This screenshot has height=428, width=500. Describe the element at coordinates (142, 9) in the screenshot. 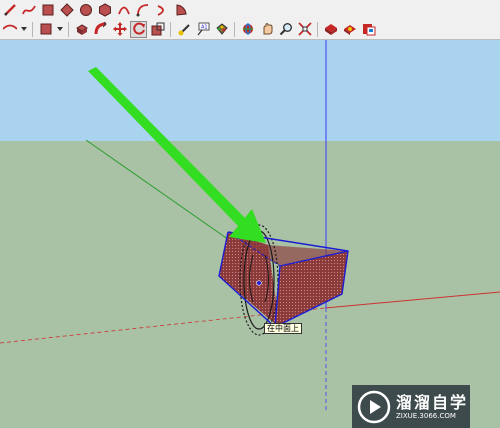

I see `two-point-arc-tool-icon` at that location.